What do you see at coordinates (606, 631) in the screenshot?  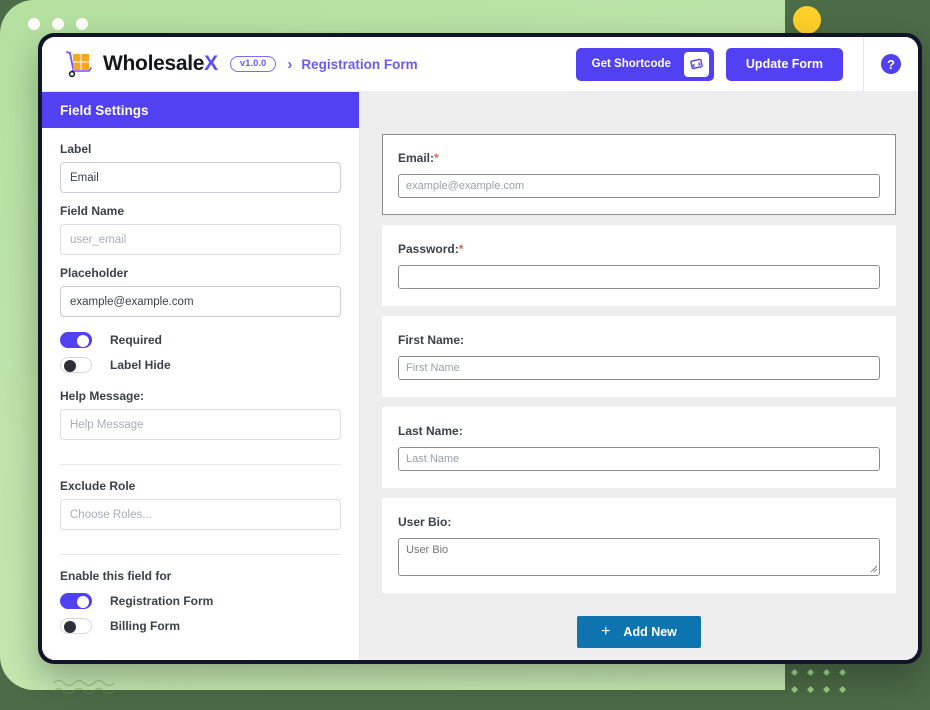 I see `plus-icon: +` at bounding box center [606, 631].